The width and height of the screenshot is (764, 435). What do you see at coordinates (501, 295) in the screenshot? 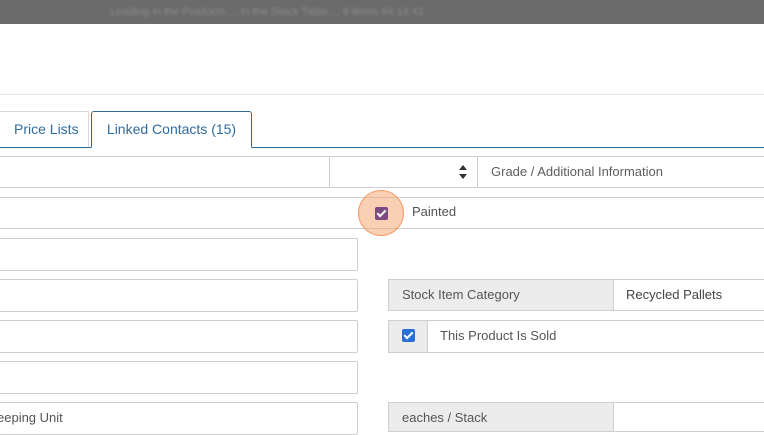
I see `stock-item-category-label: Stock Item Category` at bounding box center [501, 295].